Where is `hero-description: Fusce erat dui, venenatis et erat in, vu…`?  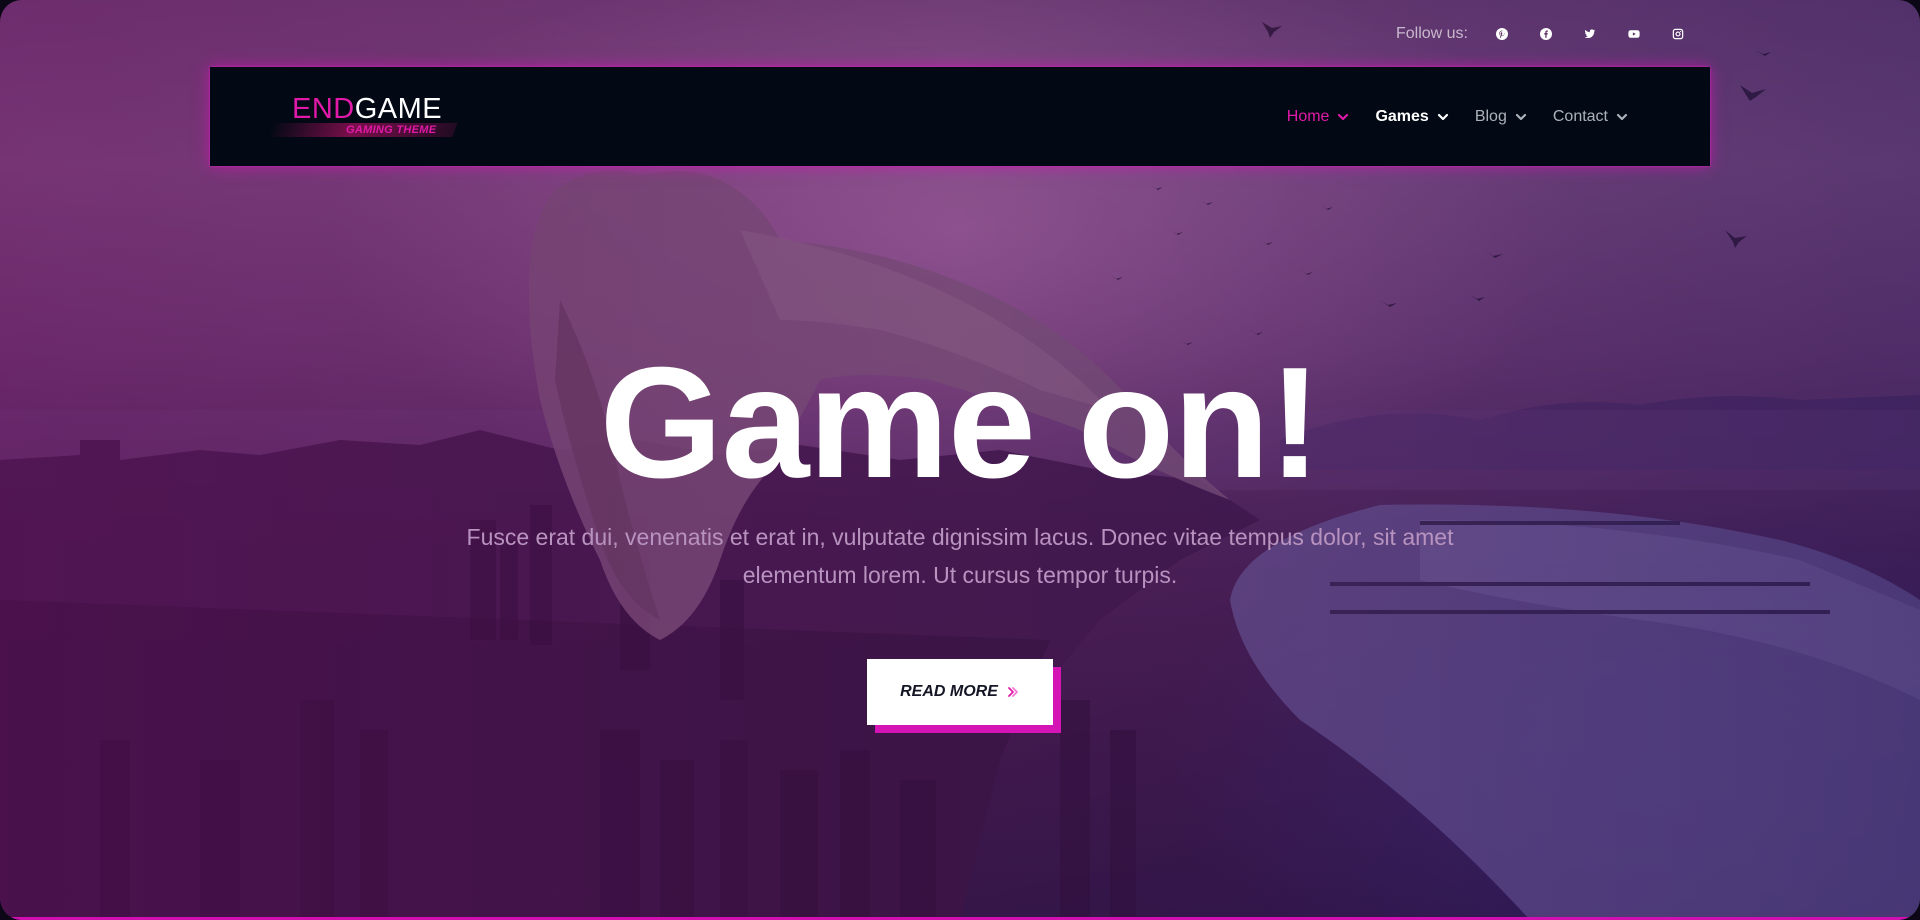
hero-description: Fusce erat dui, venenatis et erat in, vu… is located at coordinates (960, 556).